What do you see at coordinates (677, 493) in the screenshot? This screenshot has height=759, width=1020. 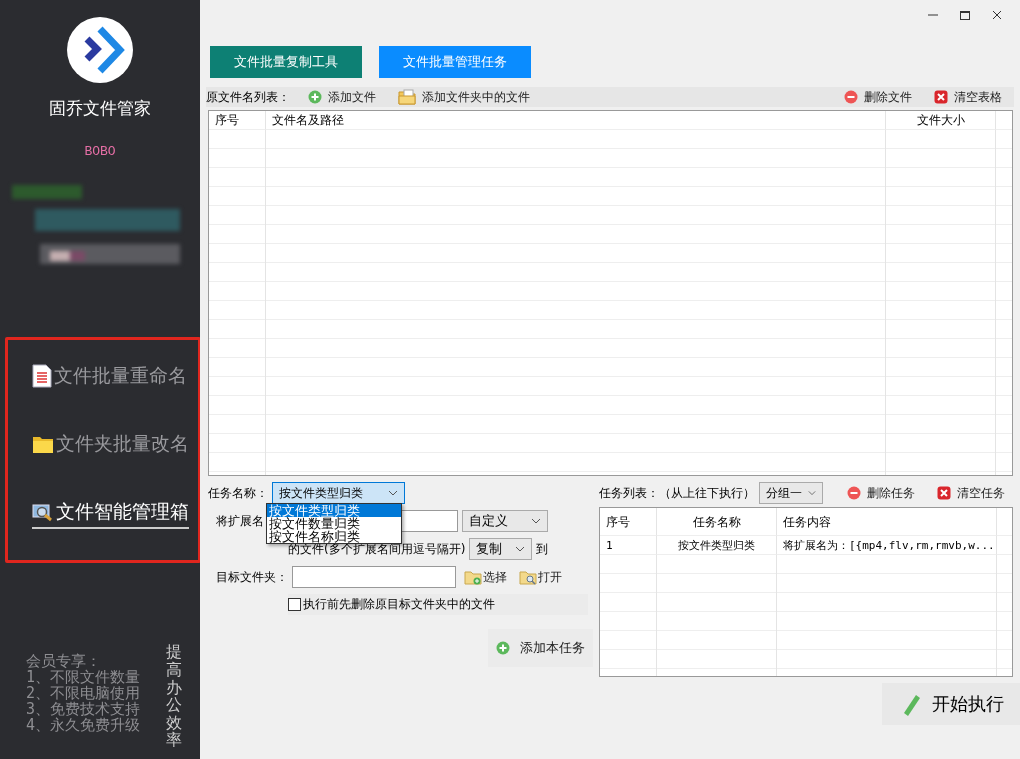 I see `task-list-label: 任务列表：（从上往下执行）` at bounding box center [677, 493].